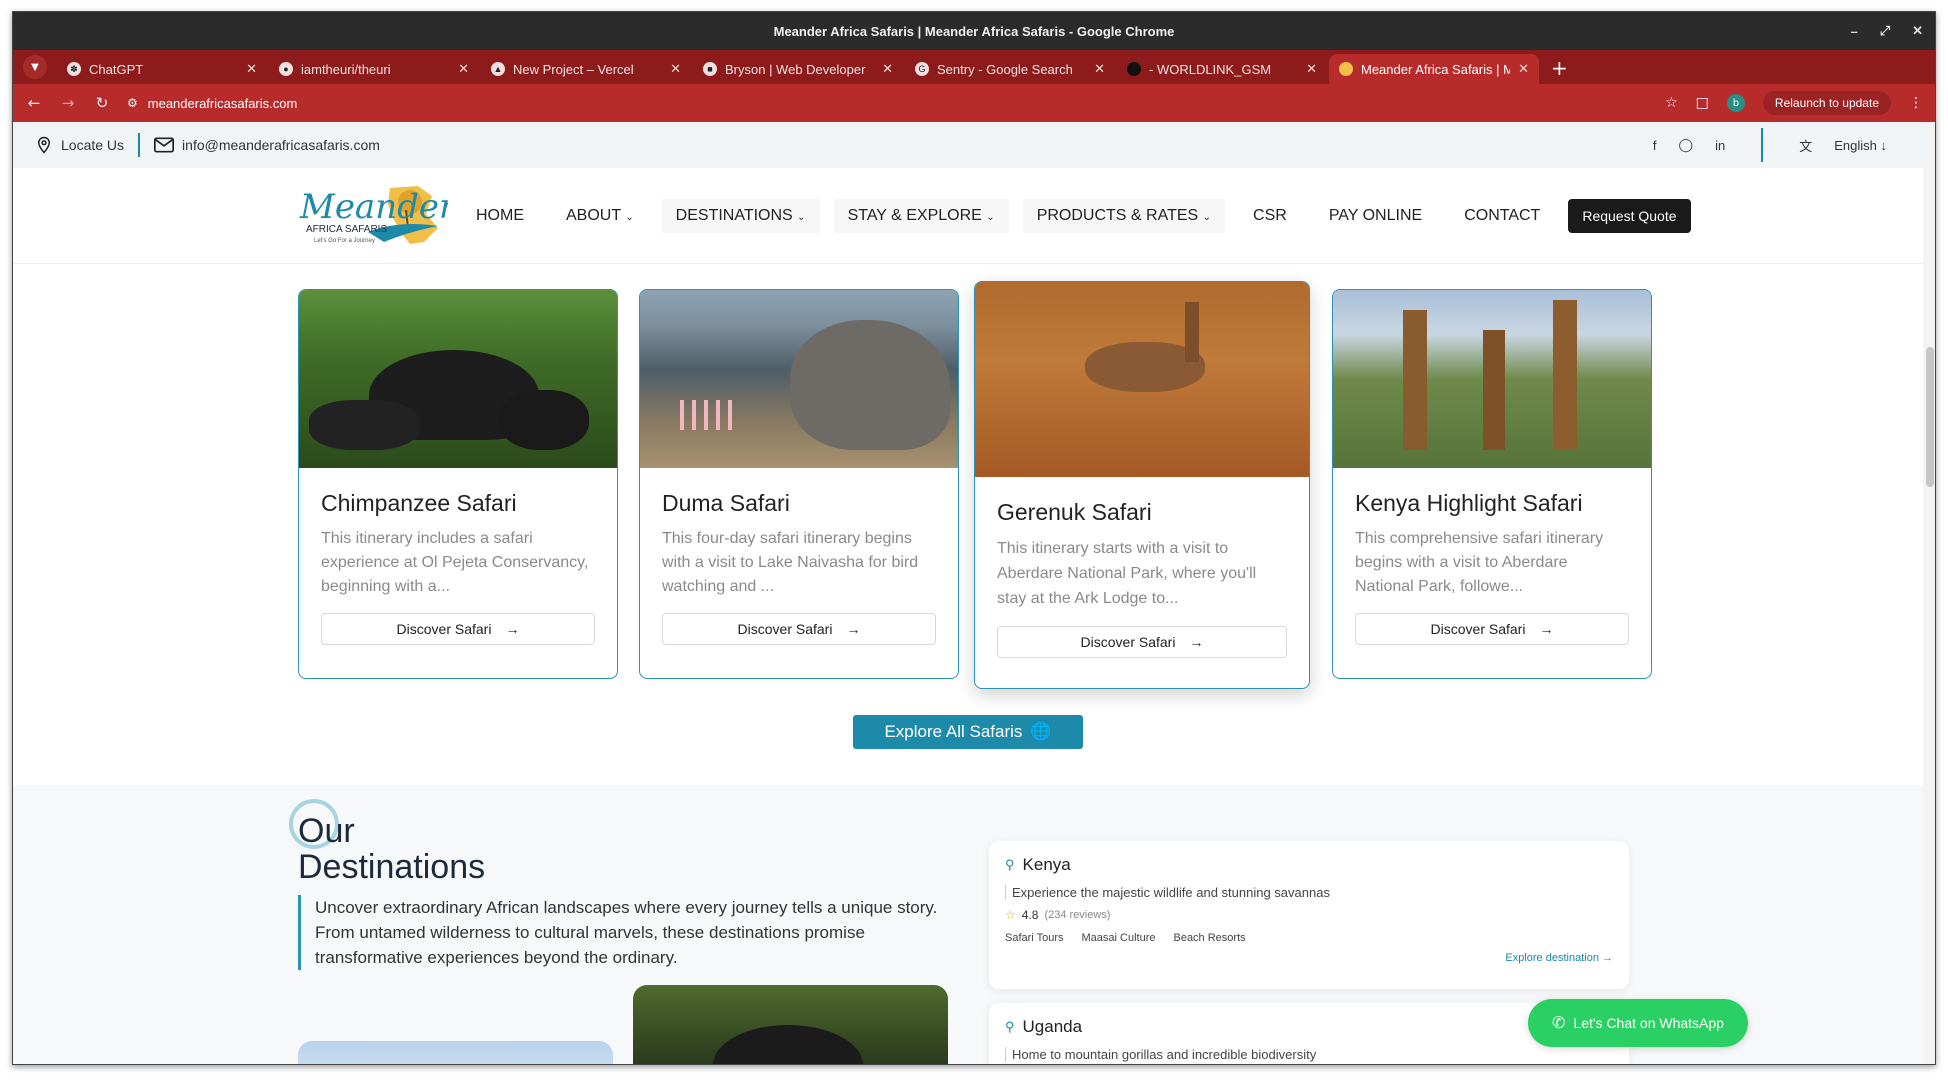 This screenshot has height=1080, width=1948. Describe the element at coordinates (1222, 69) in the screenshot. I see `tab-worldlink: - WORLDLINK_GSM ✕` at that location.